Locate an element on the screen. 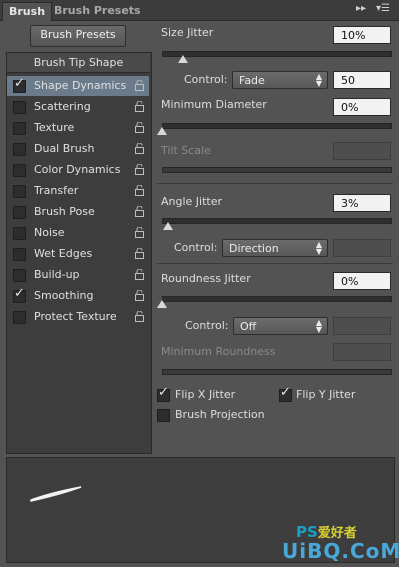  panel-menu-icon: ▾☰ is located at coordinates (383, 8).